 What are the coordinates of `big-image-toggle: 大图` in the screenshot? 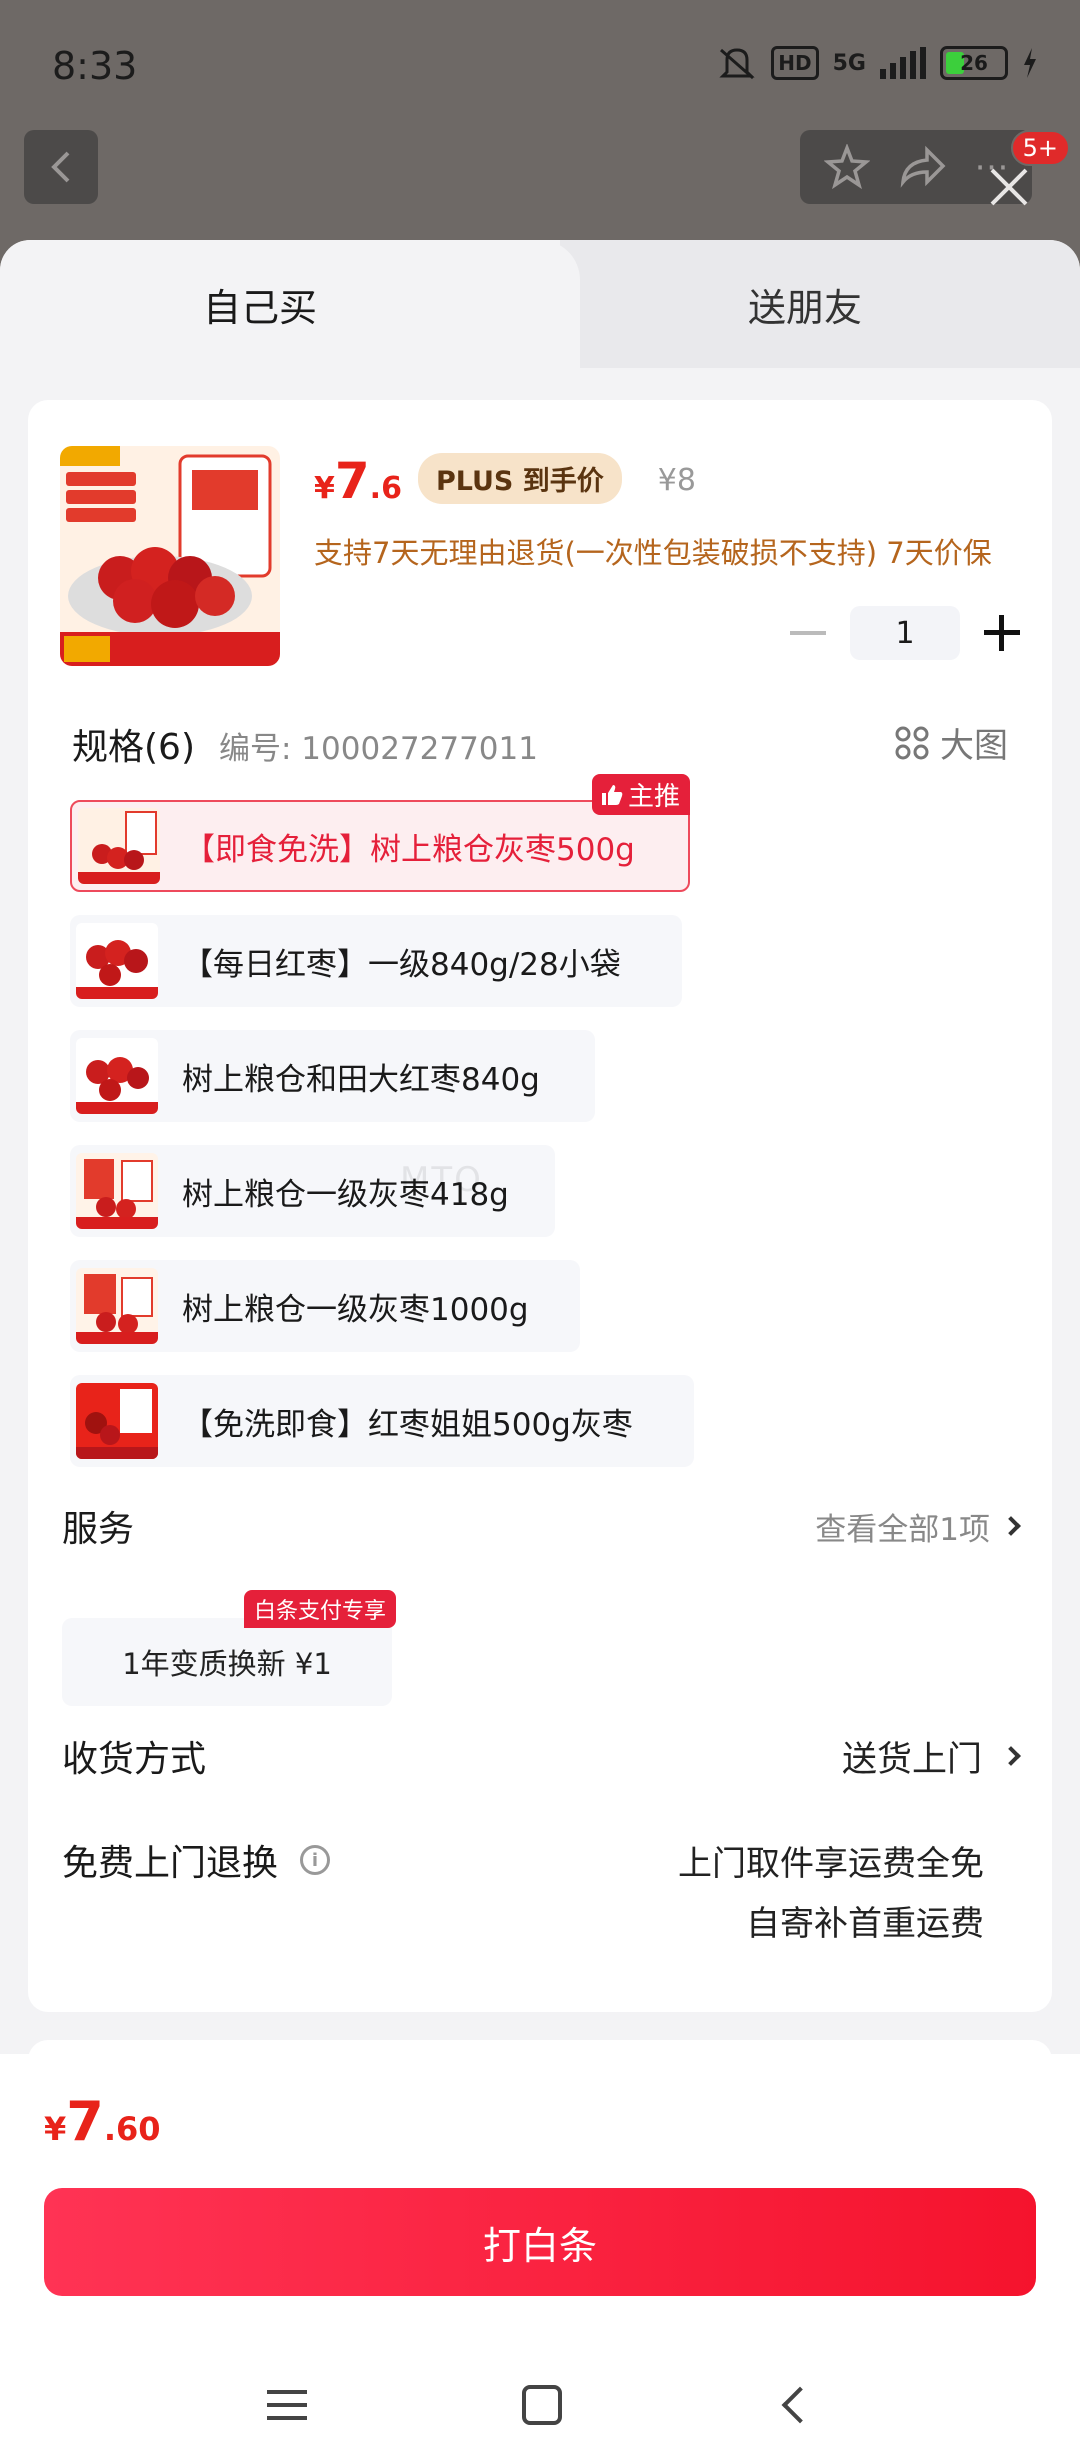 It's located at (951, 742).